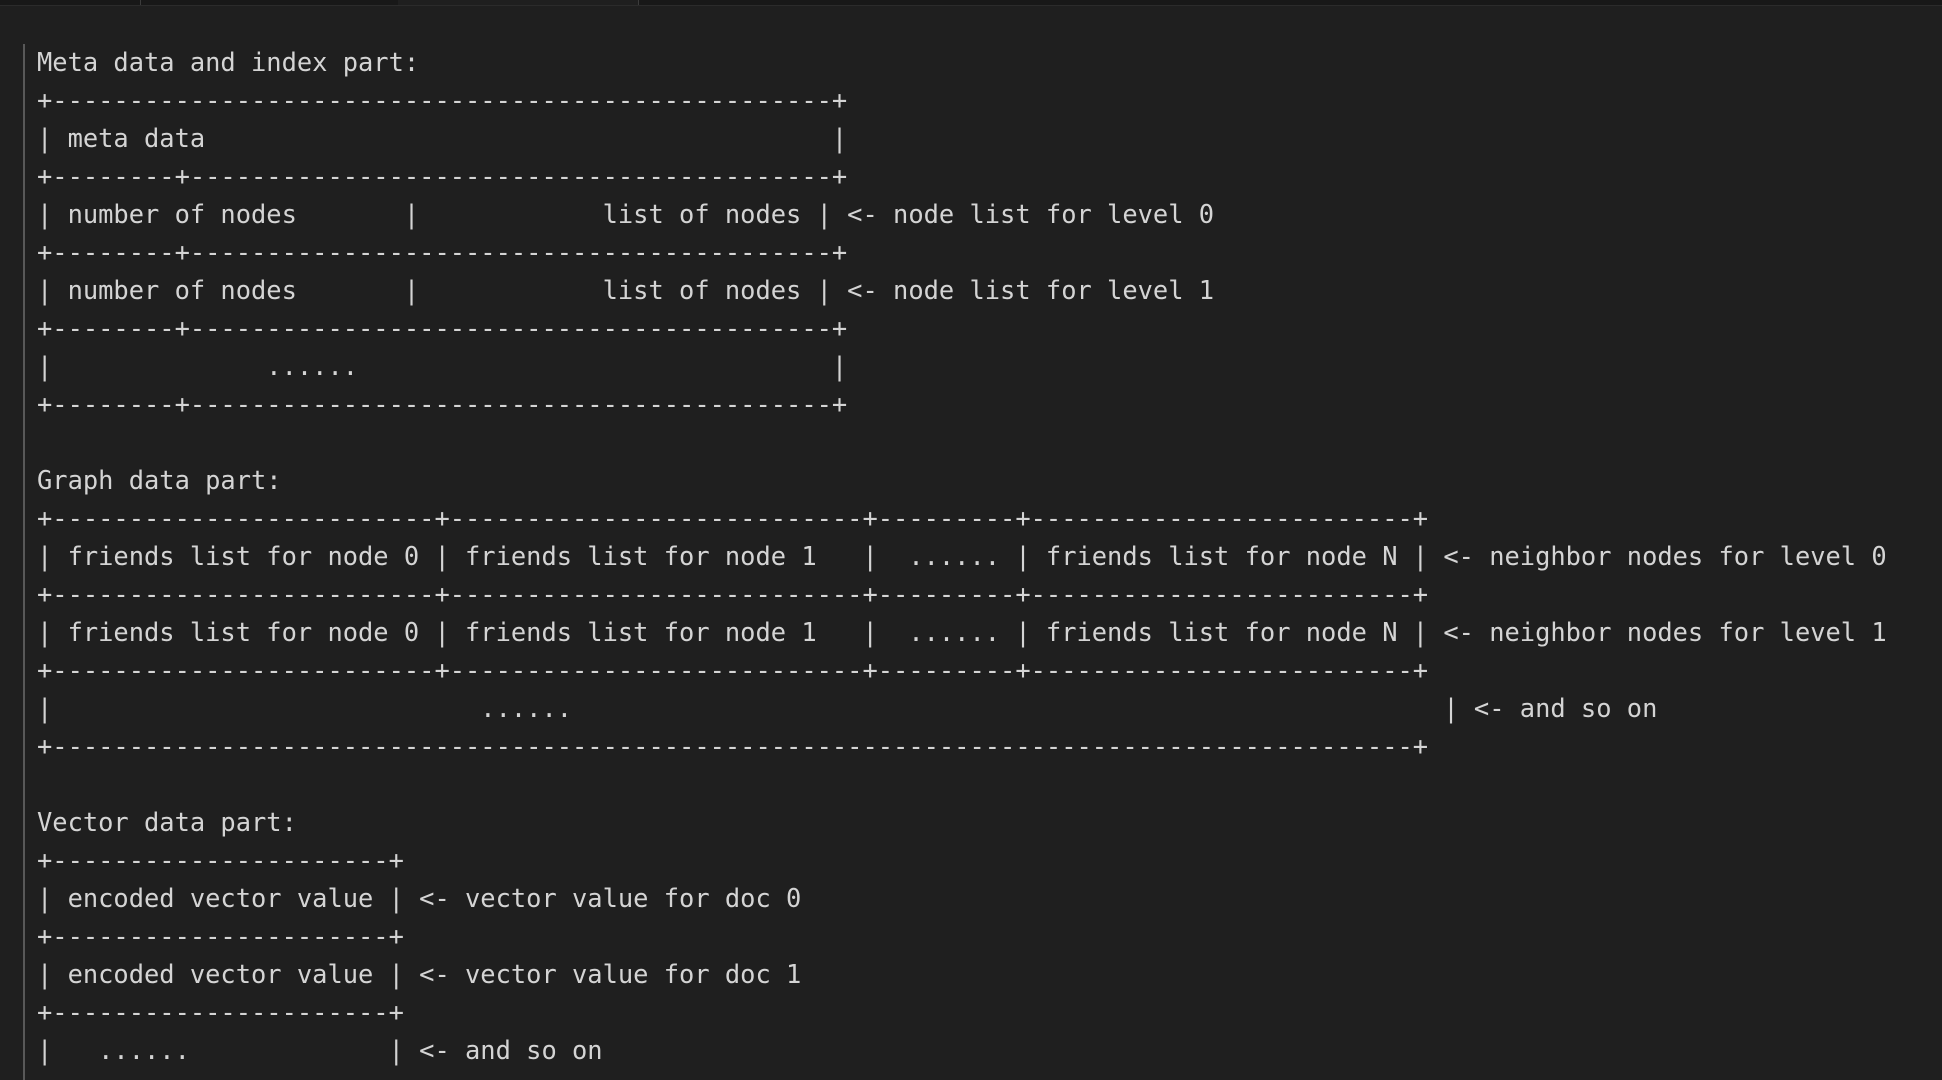  I want to click on editor-tab-active, so click(518, 2).